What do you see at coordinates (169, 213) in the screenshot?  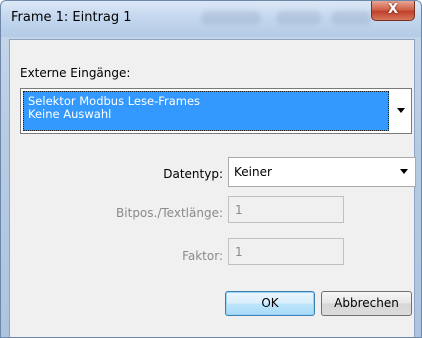 I see `bitpos-label: Bitpos./Textlänge:` at bounding box center [169, 213].